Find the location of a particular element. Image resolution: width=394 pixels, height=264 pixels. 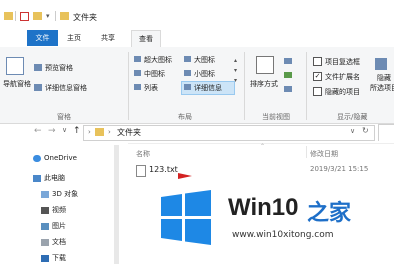

file-extensions-label: 文件扩展名 is located at coordinates (342, 77).